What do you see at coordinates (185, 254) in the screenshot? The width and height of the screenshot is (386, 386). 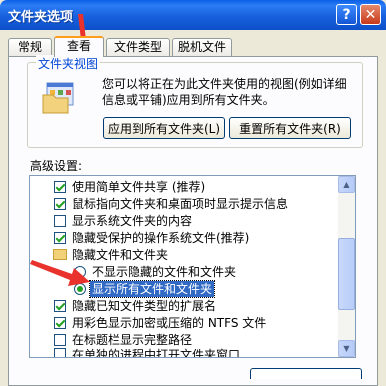 I see `list-item: 隐藏文件和文件夹` at bounding box center [185, 254].